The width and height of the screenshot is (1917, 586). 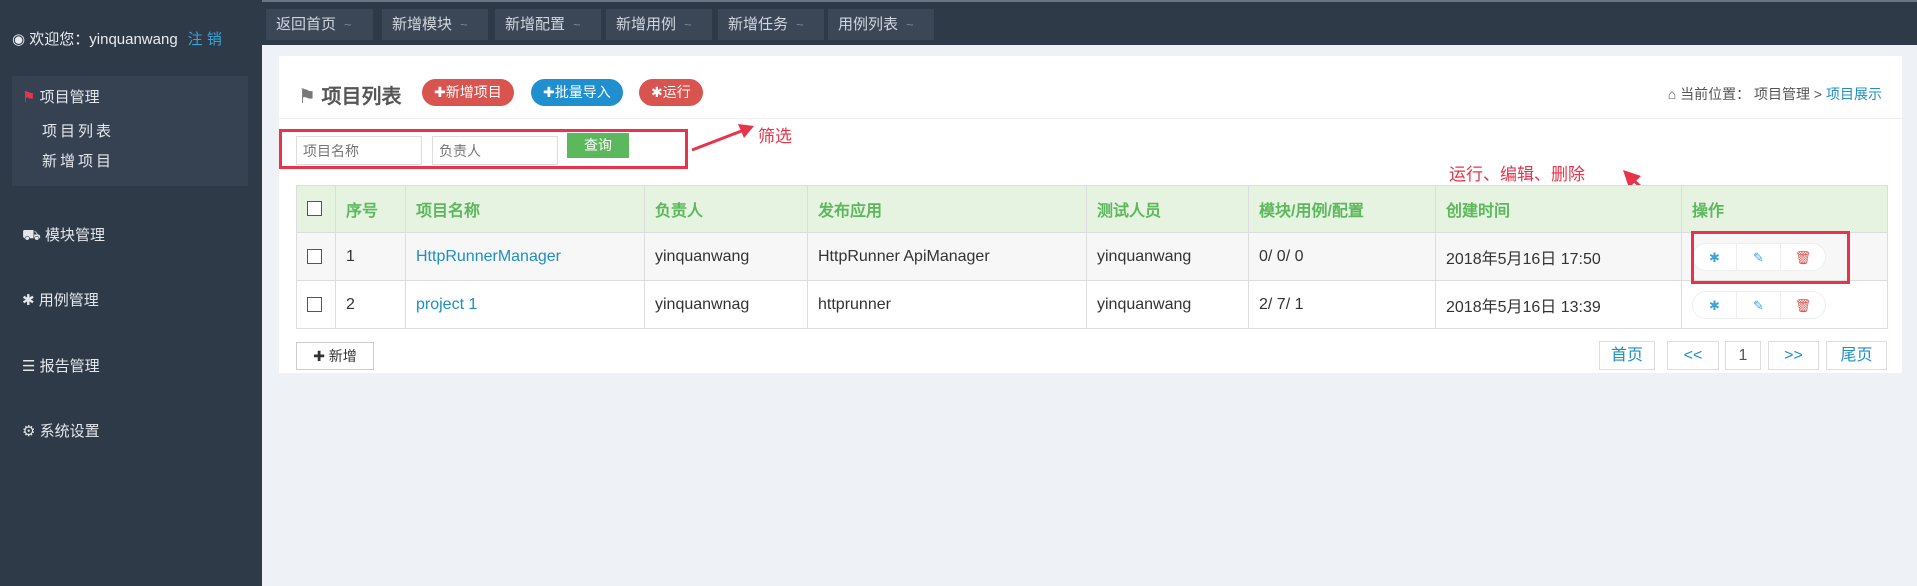 What do you see at coordinates (947, 209) in the screenshot?
I see `col-app: 发布应用` at bounding box center [947, 209].